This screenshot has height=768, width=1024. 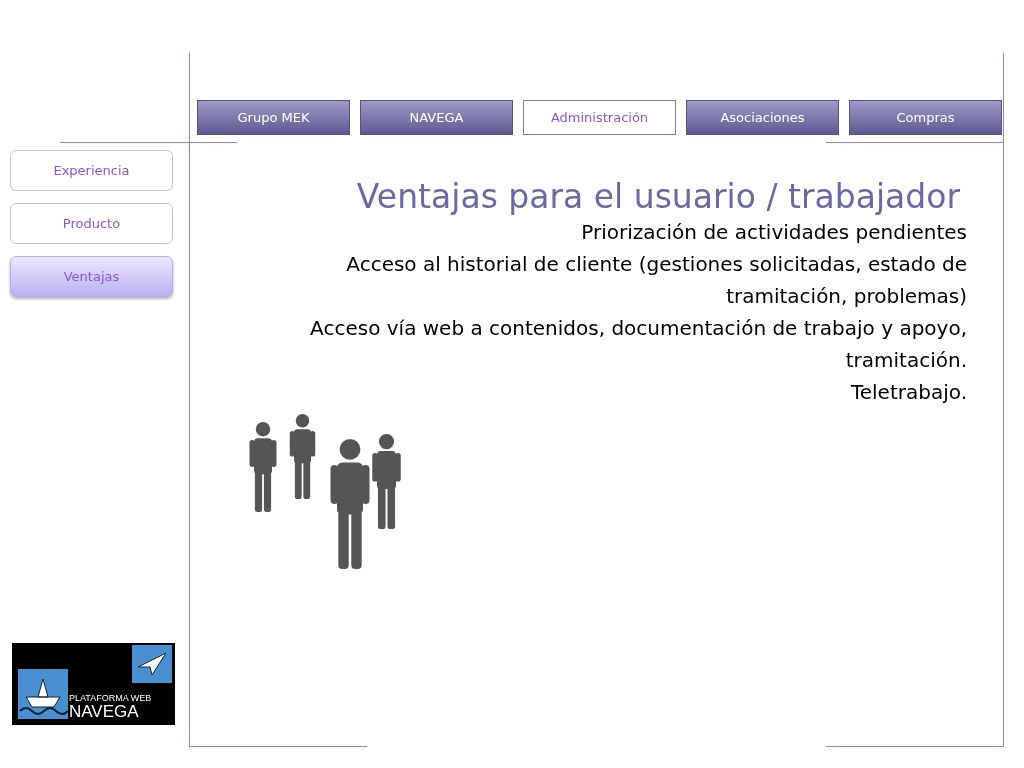 I want to click on nav-tab: Grupo MEK, so click(x=273, y=117).